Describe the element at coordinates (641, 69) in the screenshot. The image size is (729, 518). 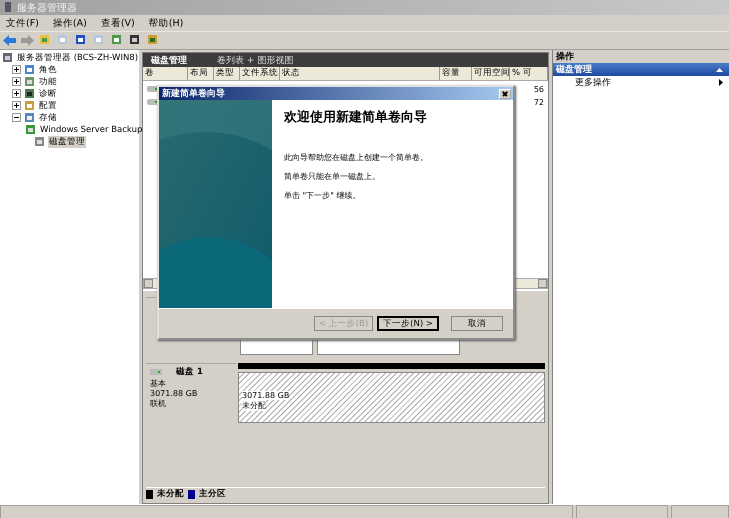
I see `actions-section: 磁盘管理` at that location.